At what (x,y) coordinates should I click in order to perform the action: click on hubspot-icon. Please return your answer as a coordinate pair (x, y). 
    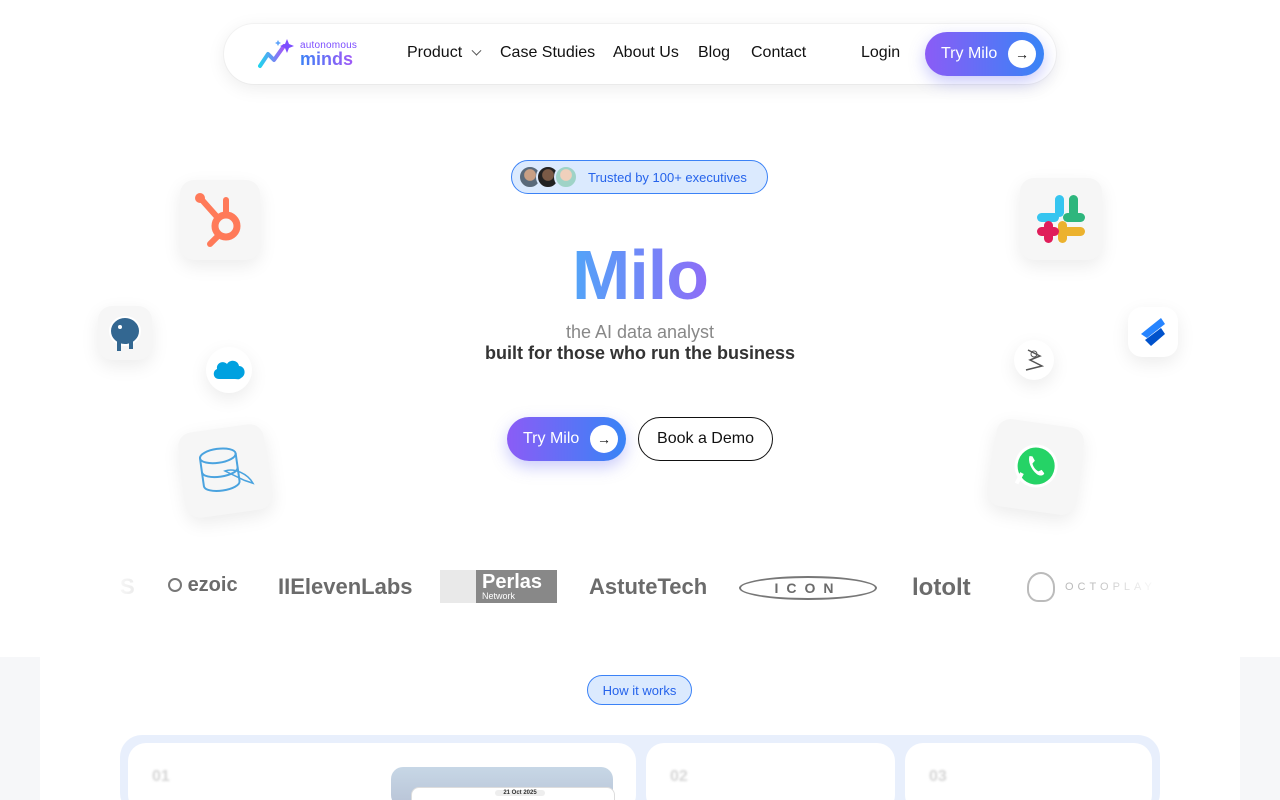
    Looking at the image, I should click on (220, 220).